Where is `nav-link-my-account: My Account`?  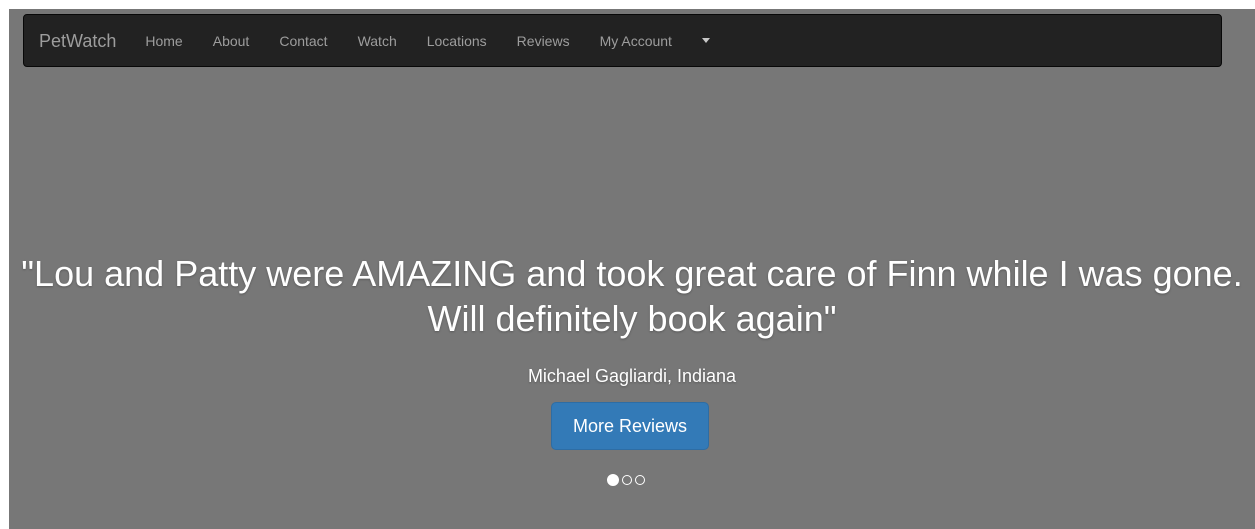
nav-link-my-account: My Account is located at coordinates (636, 41).